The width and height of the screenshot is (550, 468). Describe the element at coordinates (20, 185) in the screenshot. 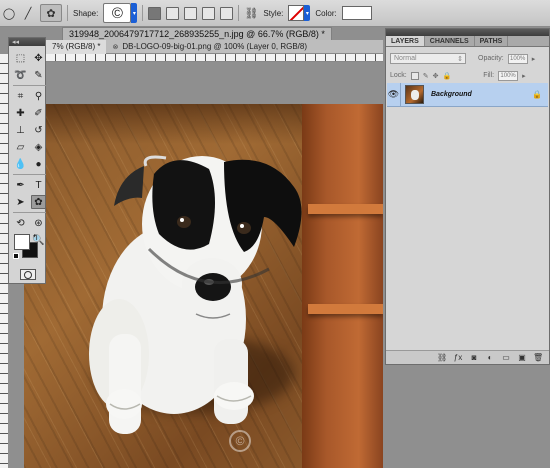

I see `pen-tool-icon: ✒` at that location.